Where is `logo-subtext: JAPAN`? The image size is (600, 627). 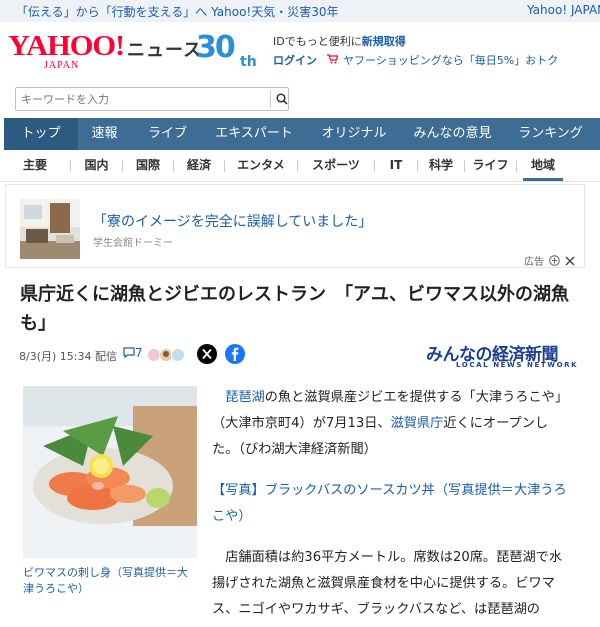
logo-subtext: JAPAN is located at coordinates (62, 65).